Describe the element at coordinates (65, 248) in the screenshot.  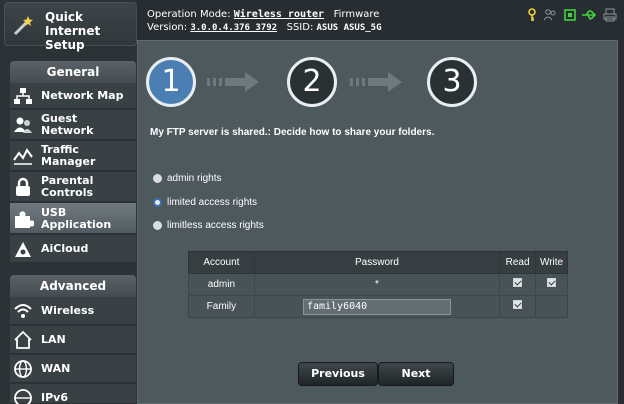
I see `sidebar-item-label: AiCloud` at that location.